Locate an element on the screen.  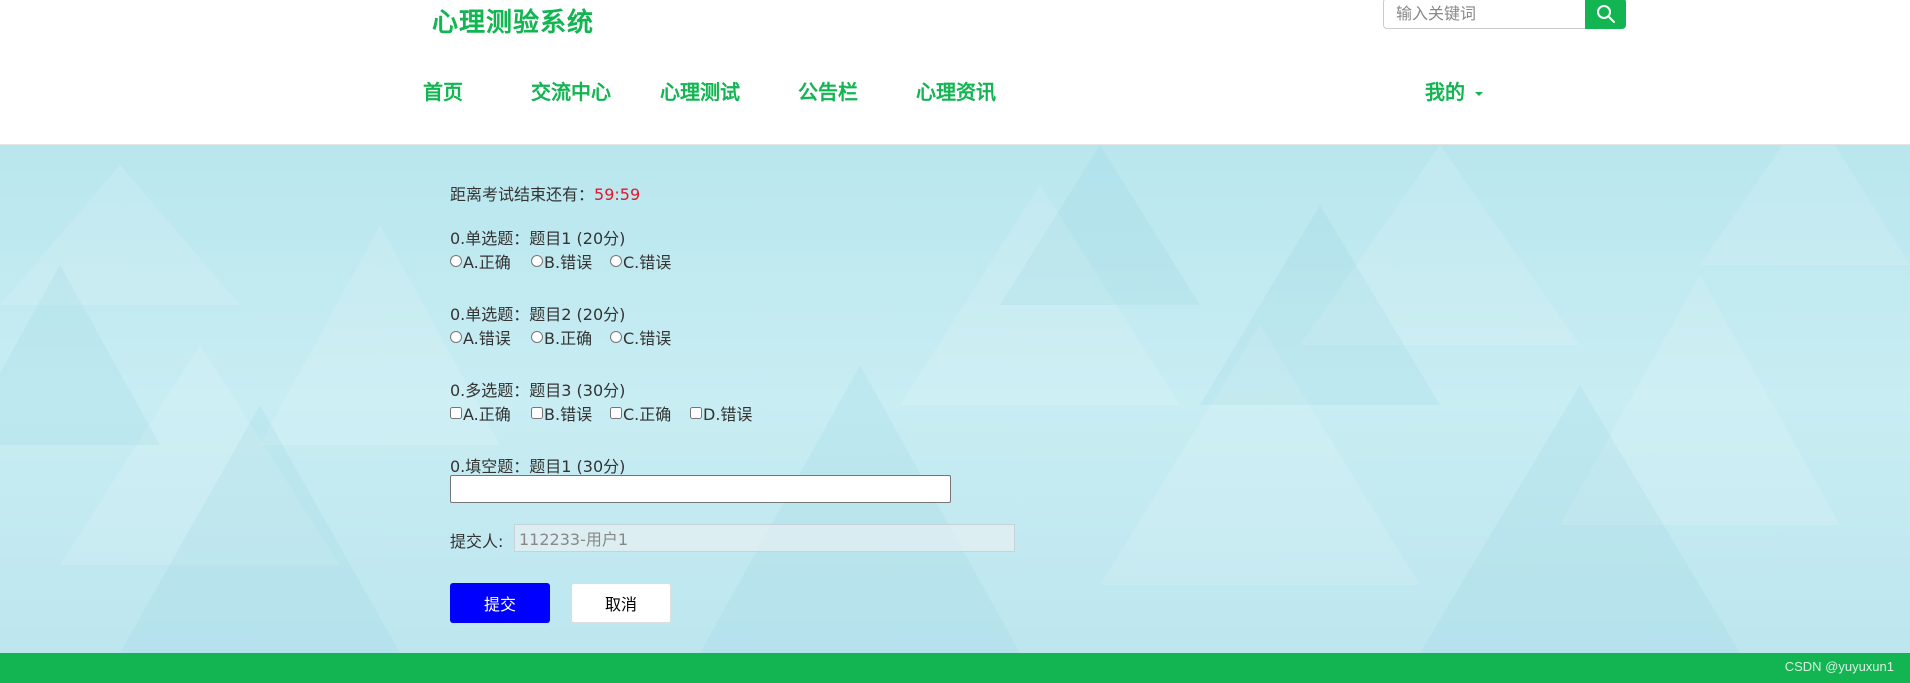
nav-bulletin: 公告栏 is located at coordinates (828, 90).